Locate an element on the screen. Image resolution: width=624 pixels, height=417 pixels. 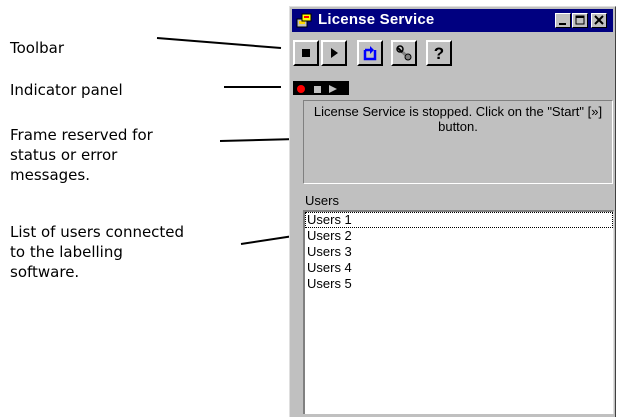
start-button is located at coordinates (334, 53).